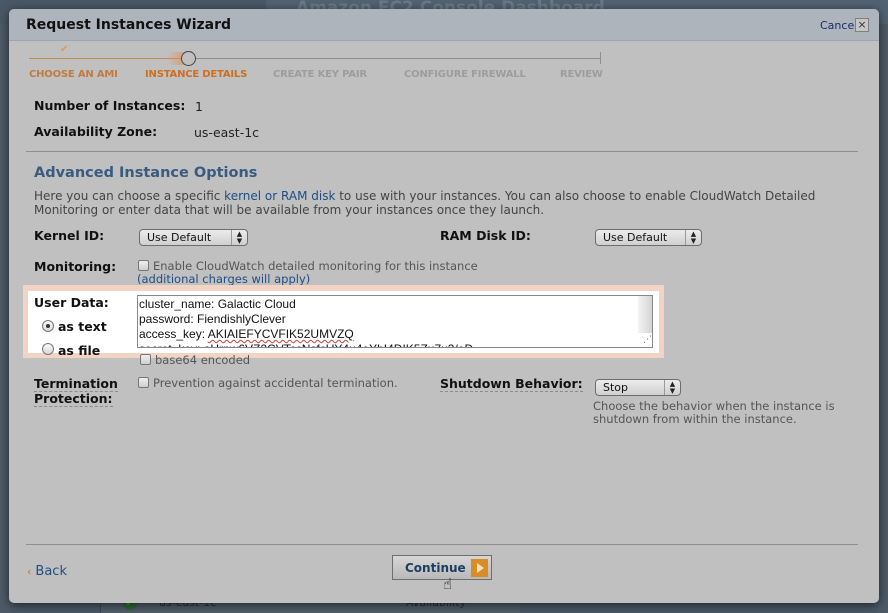 This screenshot has height=613, width=888. What do you see at coordinates (279, 196) in the screenshot?
I see `kernel-ramdisk-link: kernel or RAM disk` at bounding box center [279, 196].